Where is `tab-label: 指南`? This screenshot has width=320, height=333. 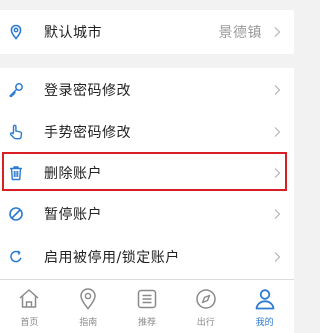
tab-label: 指南 is located at coordinates (88, 323).